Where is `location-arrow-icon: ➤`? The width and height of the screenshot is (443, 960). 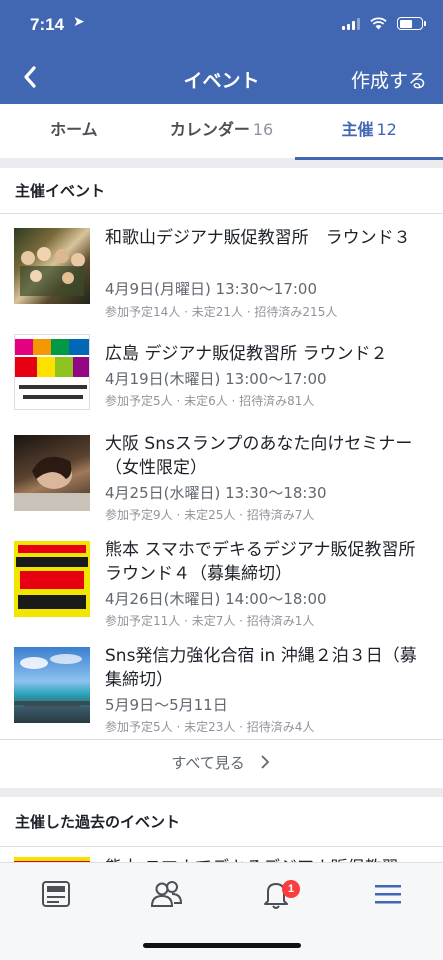 location-arrow-icon: ➤ is located at coordinates (79, 22).